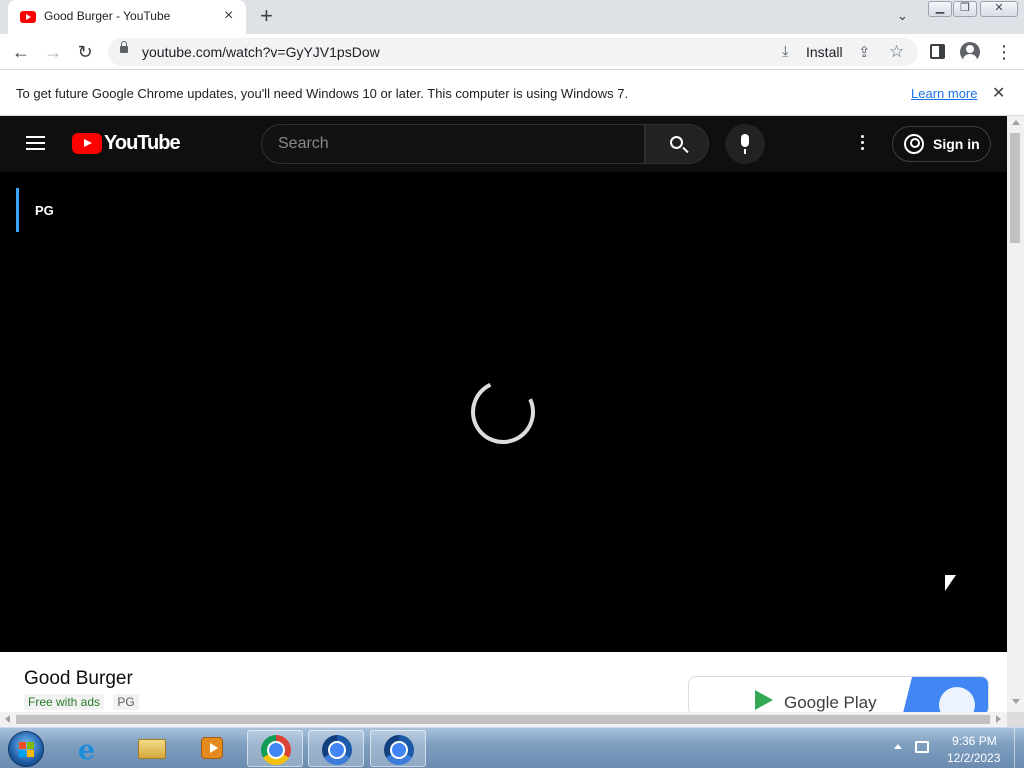  What do you see at coordinates (303, 143) in the screenshot?
I see `search-placeholder: Search` at bounding box center [303, 143].